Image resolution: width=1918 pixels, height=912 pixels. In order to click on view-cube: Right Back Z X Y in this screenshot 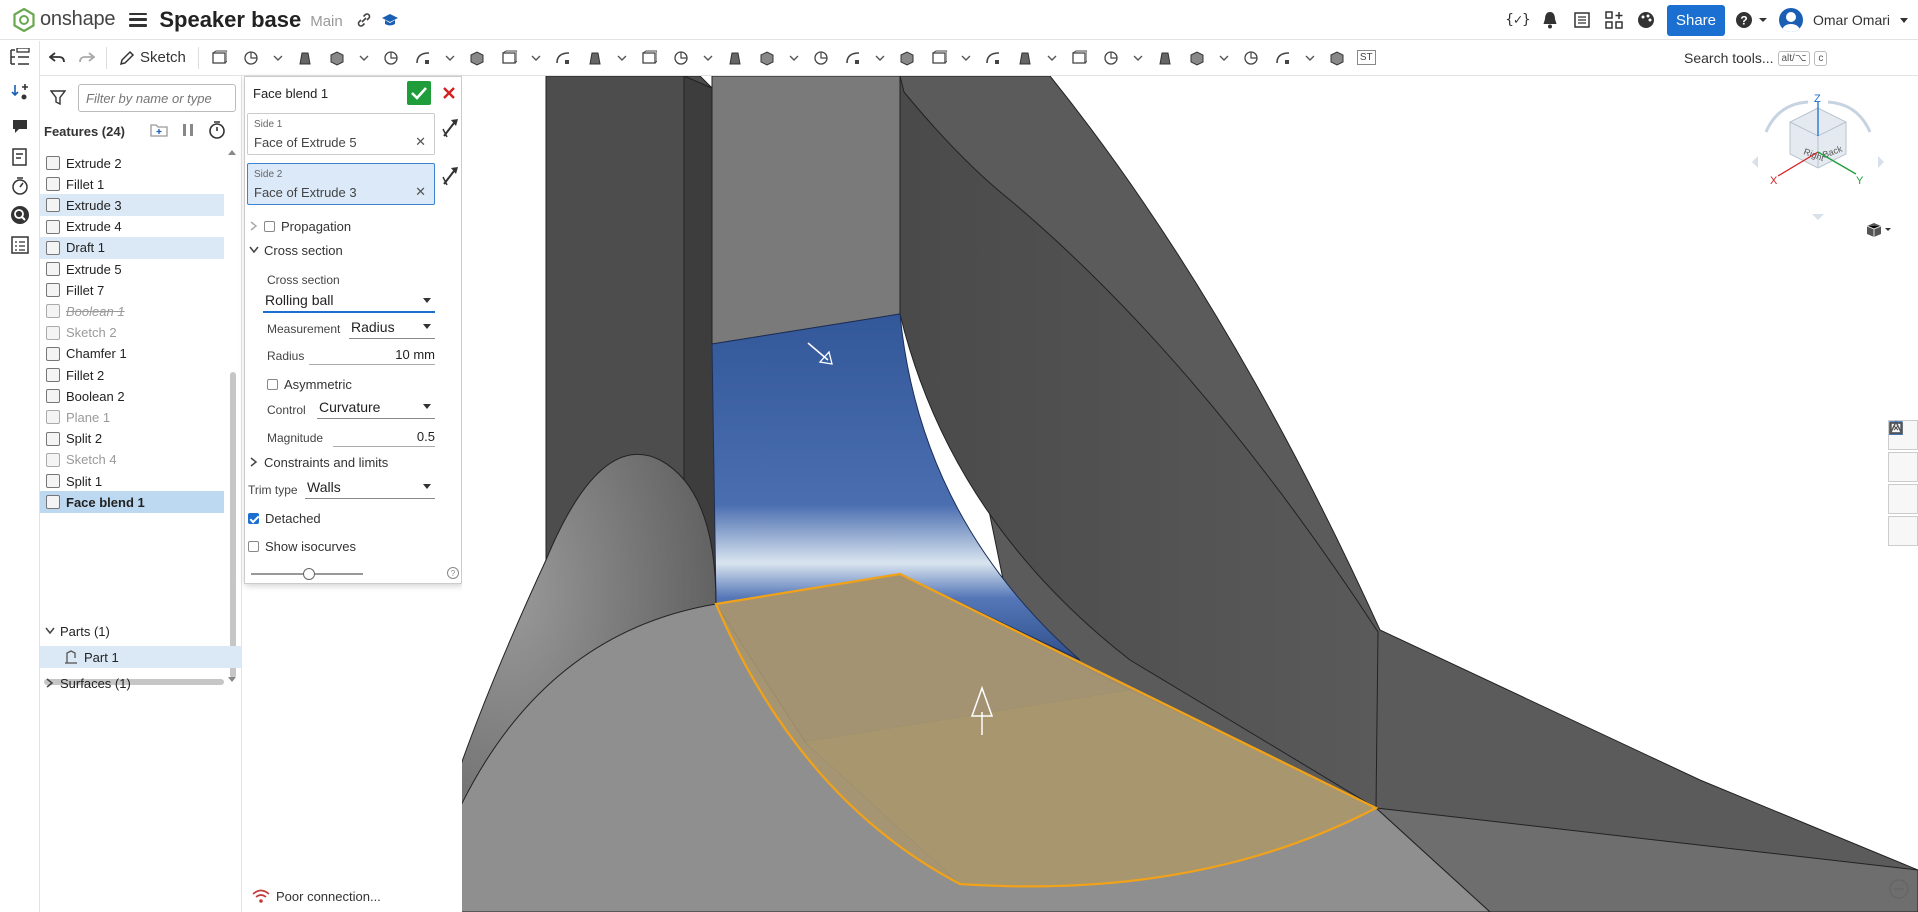, I will do `click(1818, 157)`.